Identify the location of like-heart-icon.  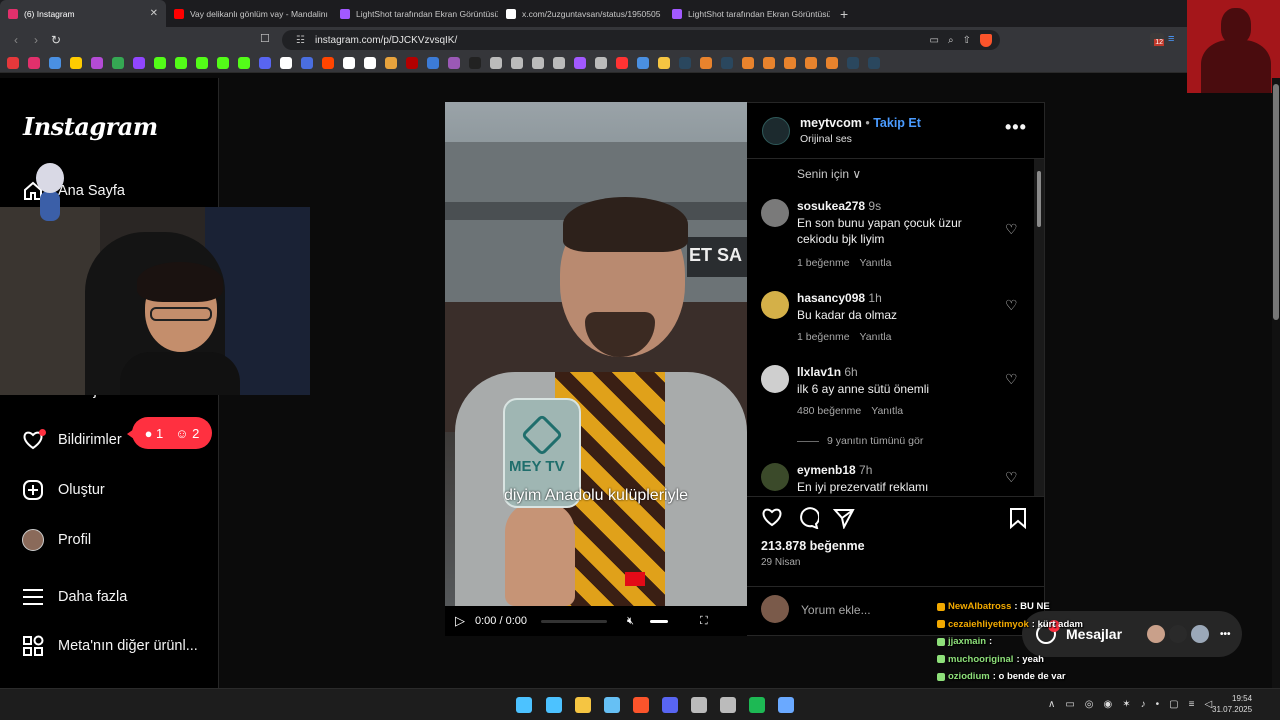
(772, 519).